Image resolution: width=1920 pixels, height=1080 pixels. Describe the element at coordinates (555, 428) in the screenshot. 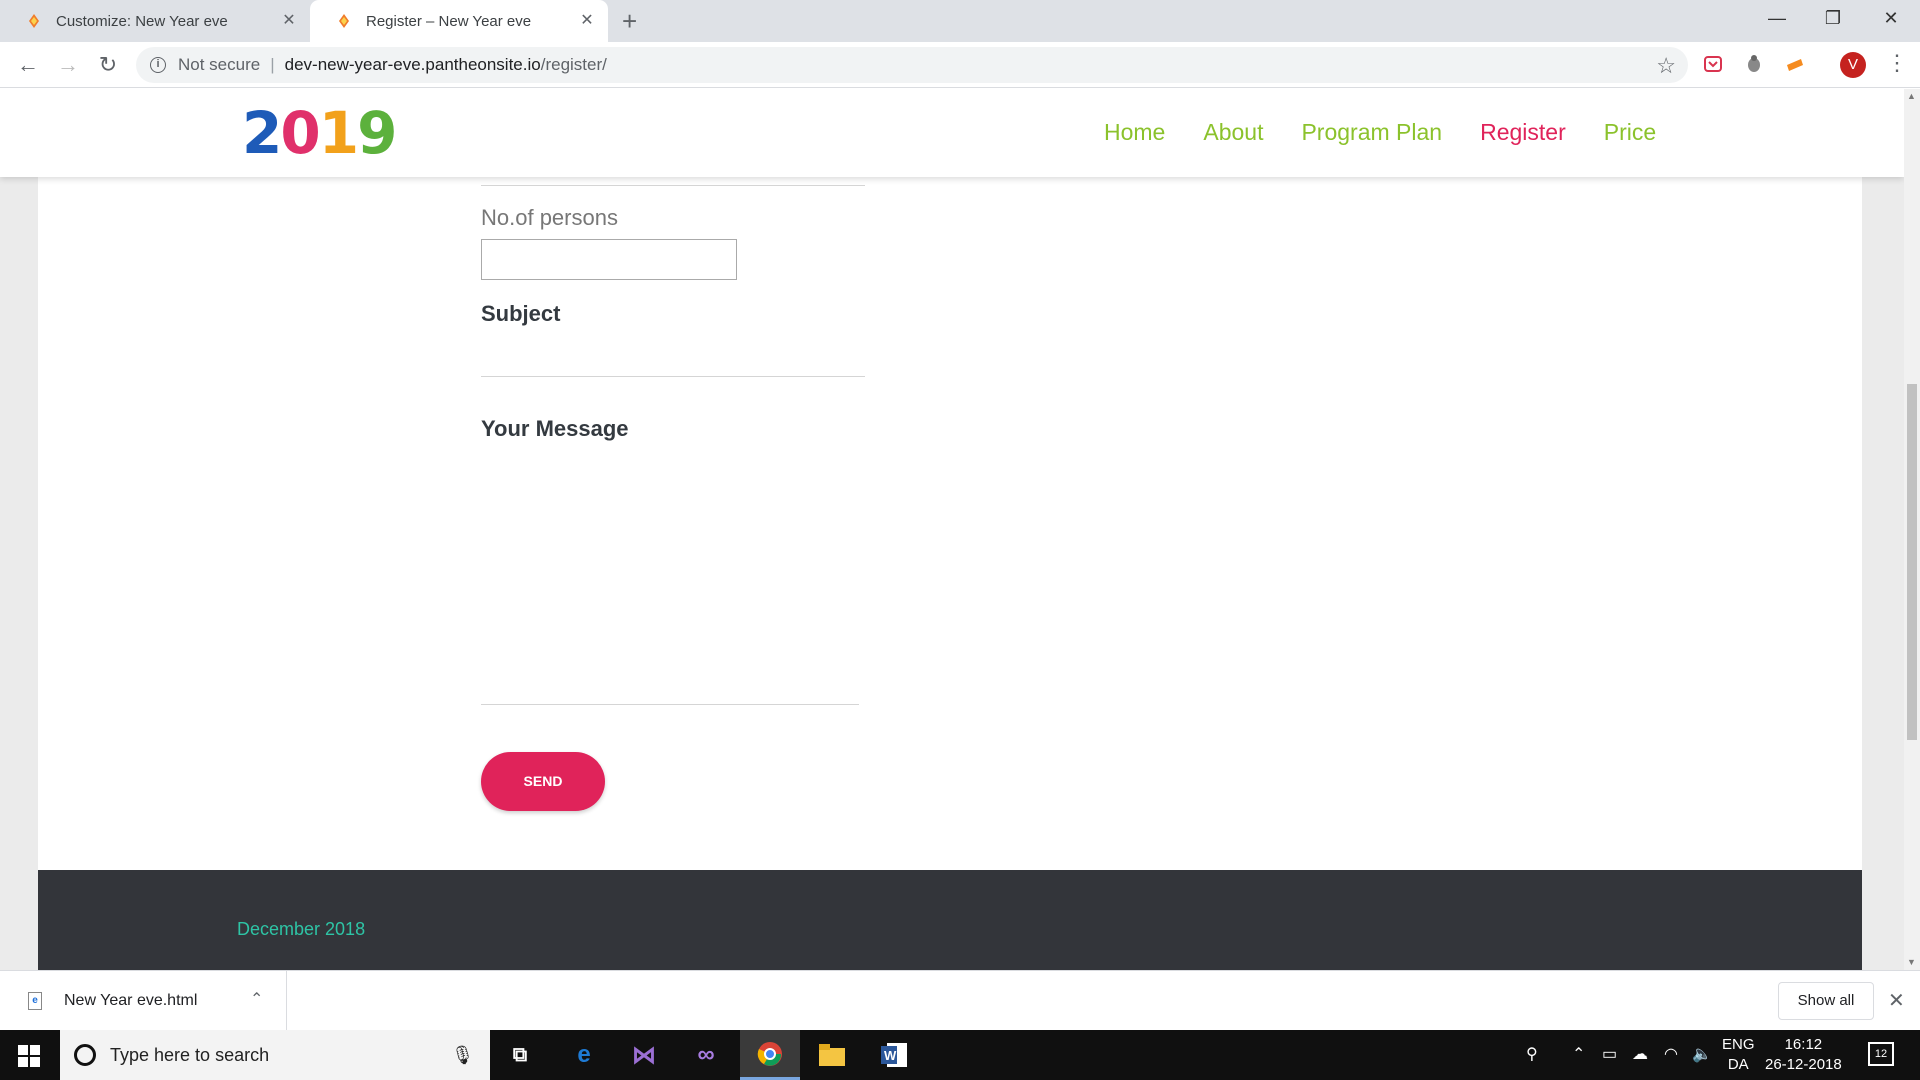

I see `message-label: Your Message` at that location.